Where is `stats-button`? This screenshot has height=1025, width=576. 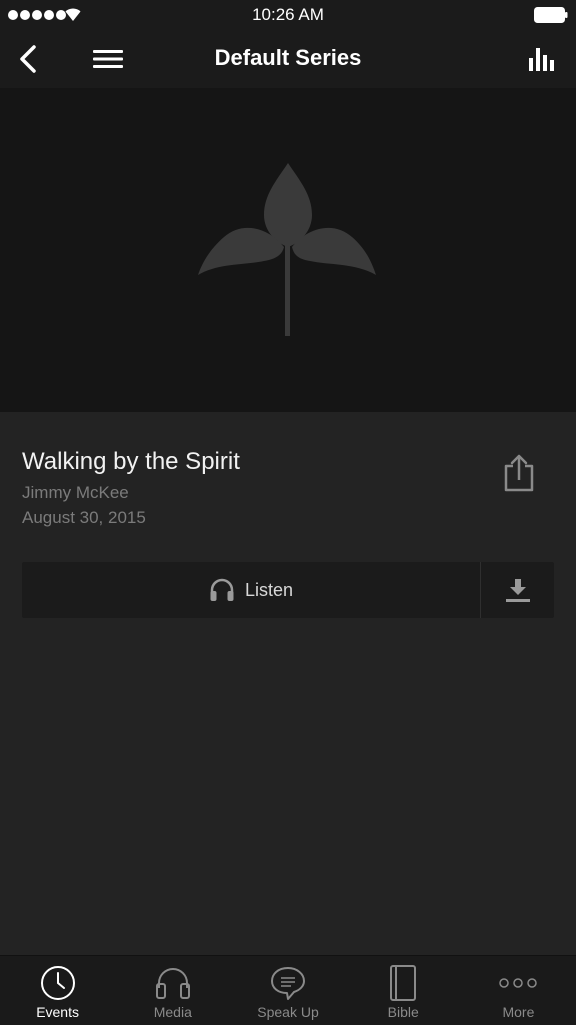
stats-button is located at coordinates (542, 59).